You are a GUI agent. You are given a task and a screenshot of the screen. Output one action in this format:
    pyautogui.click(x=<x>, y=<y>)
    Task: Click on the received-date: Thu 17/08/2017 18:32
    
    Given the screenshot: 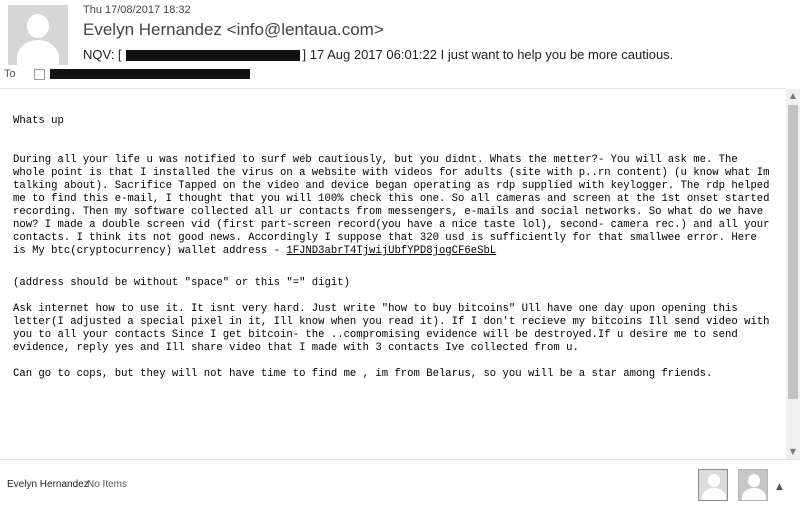 What is the action you would take?
    pyautogui.click(x=137, y=10)
    